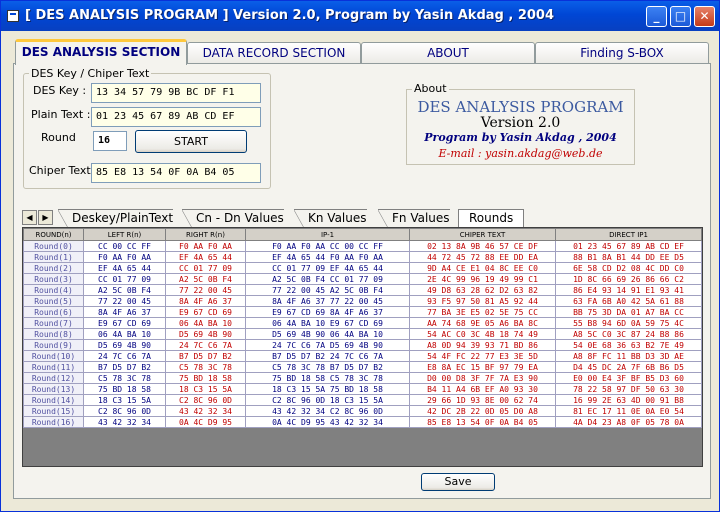  What do you see at coordinates (482, 389) in the screenshot?
I see `table-cell: B4 11 A4 6B EF A0 93 30` at bounding box center [482, 389].